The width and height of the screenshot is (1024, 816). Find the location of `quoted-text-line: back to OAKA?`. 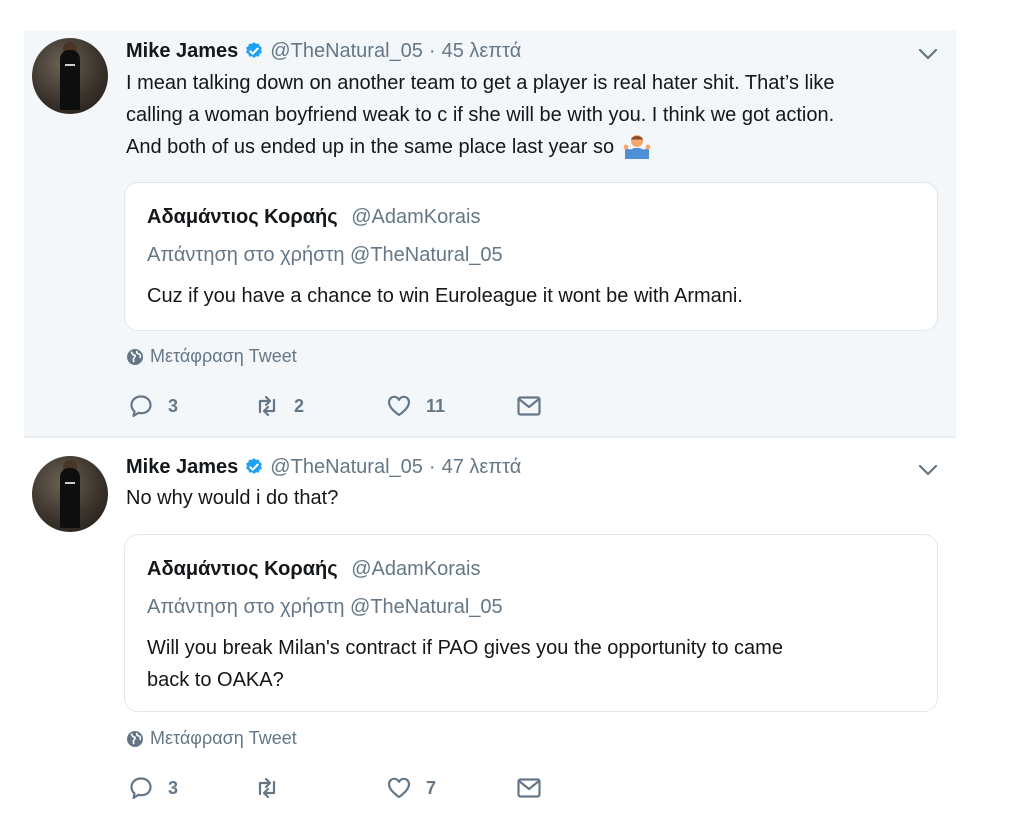

quoted-text-line: back to OAKA? is located at coordinates (215, 680).